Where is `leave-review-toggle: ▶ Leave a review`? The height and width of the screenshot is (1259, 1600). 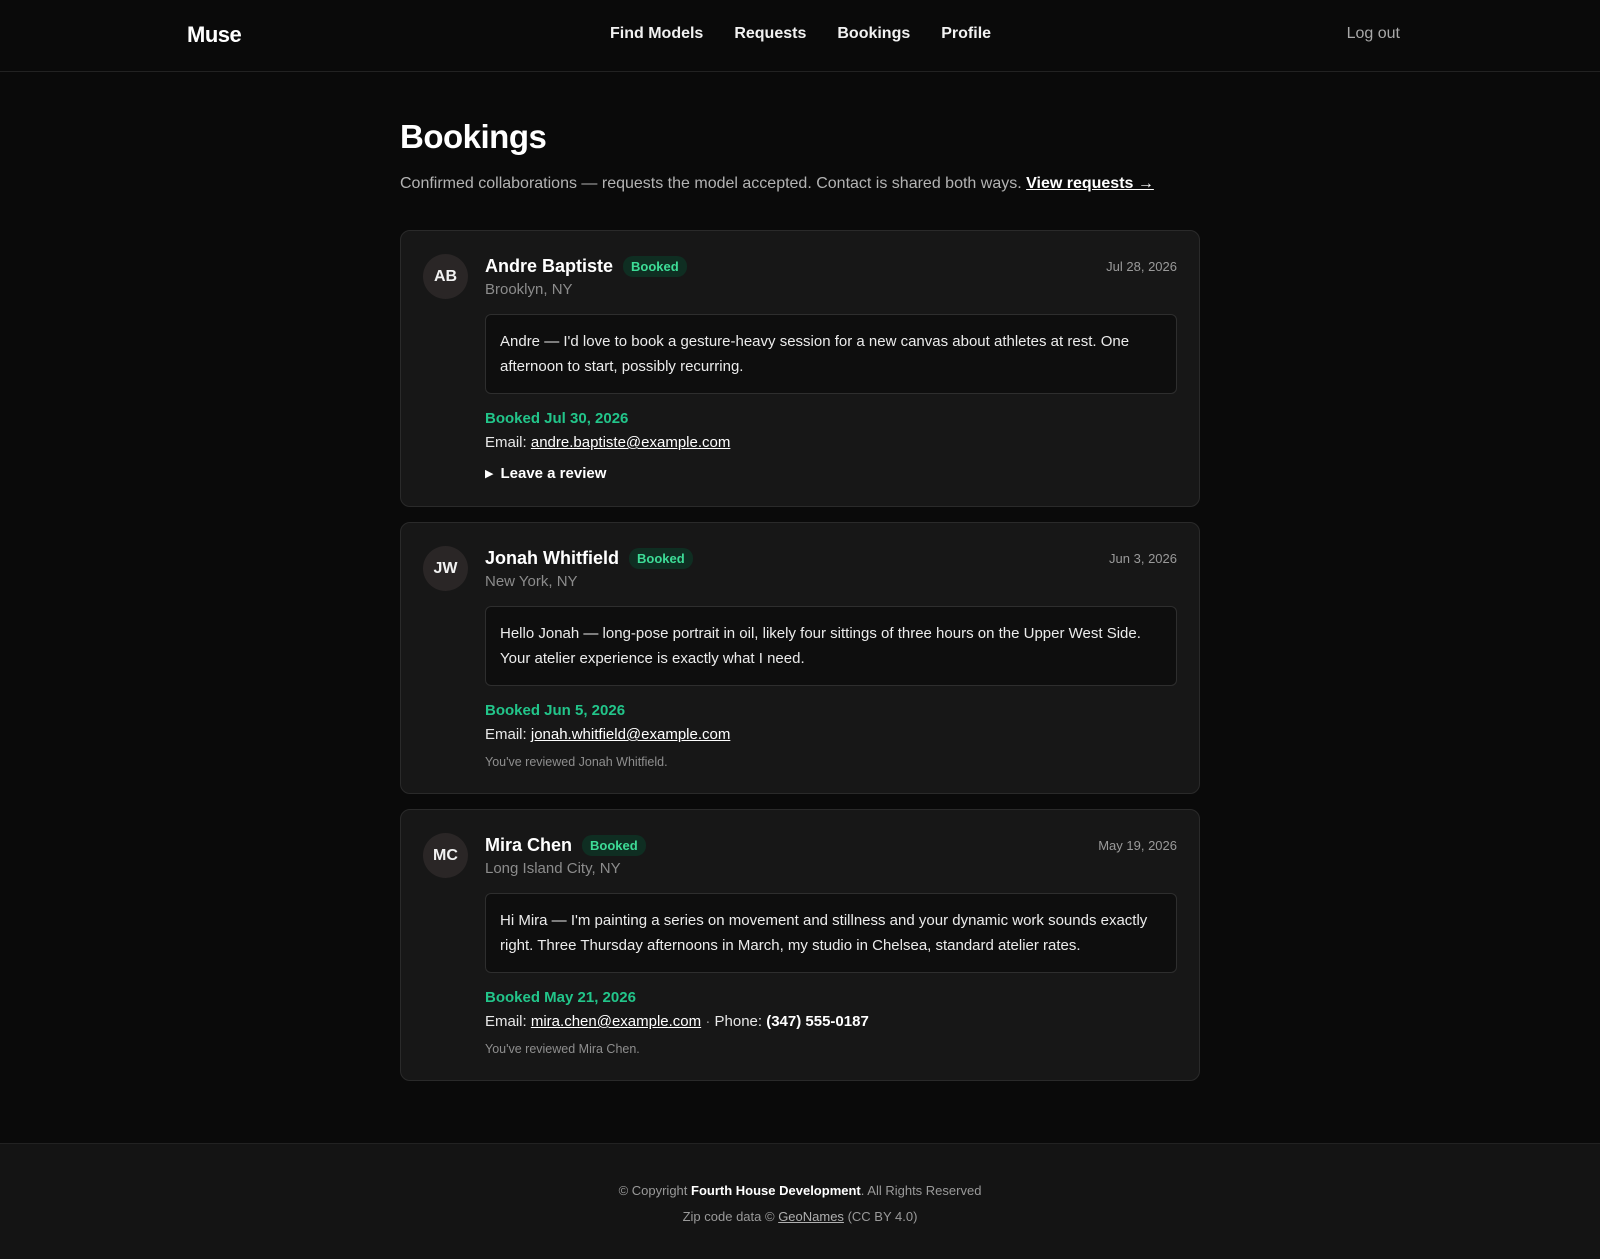
leave-review-toggle: ▶ Leave a review is located at coordinates (831, 473).